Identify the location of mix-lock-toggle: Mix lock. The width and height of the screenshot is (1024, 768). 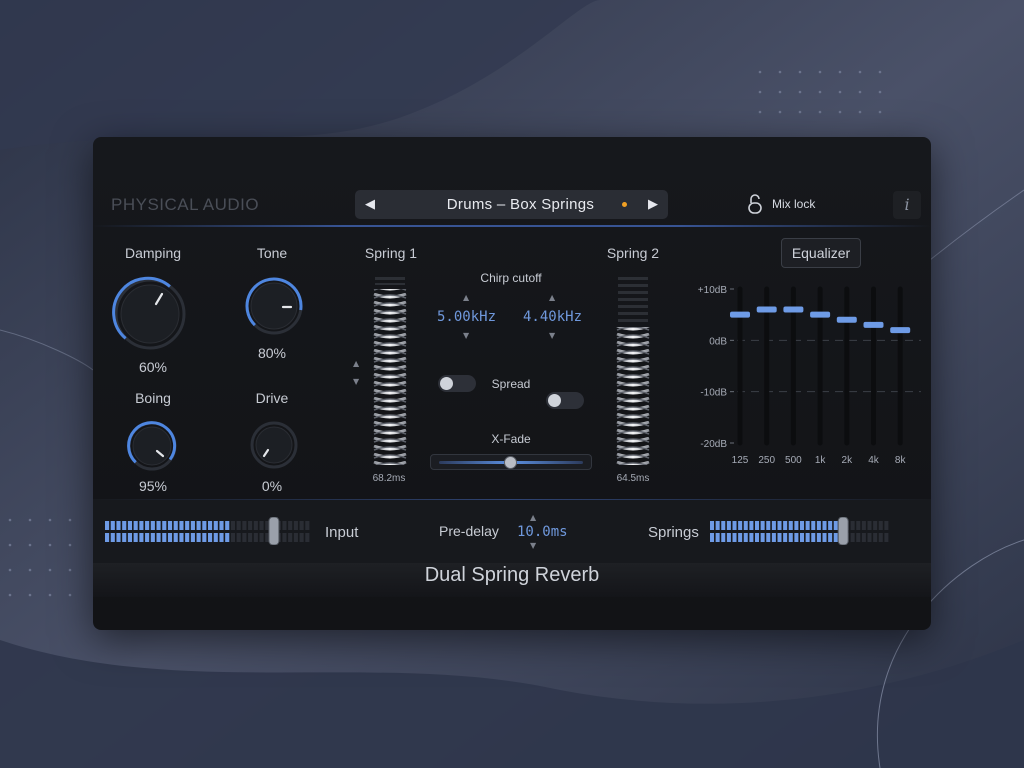
(781, 204).